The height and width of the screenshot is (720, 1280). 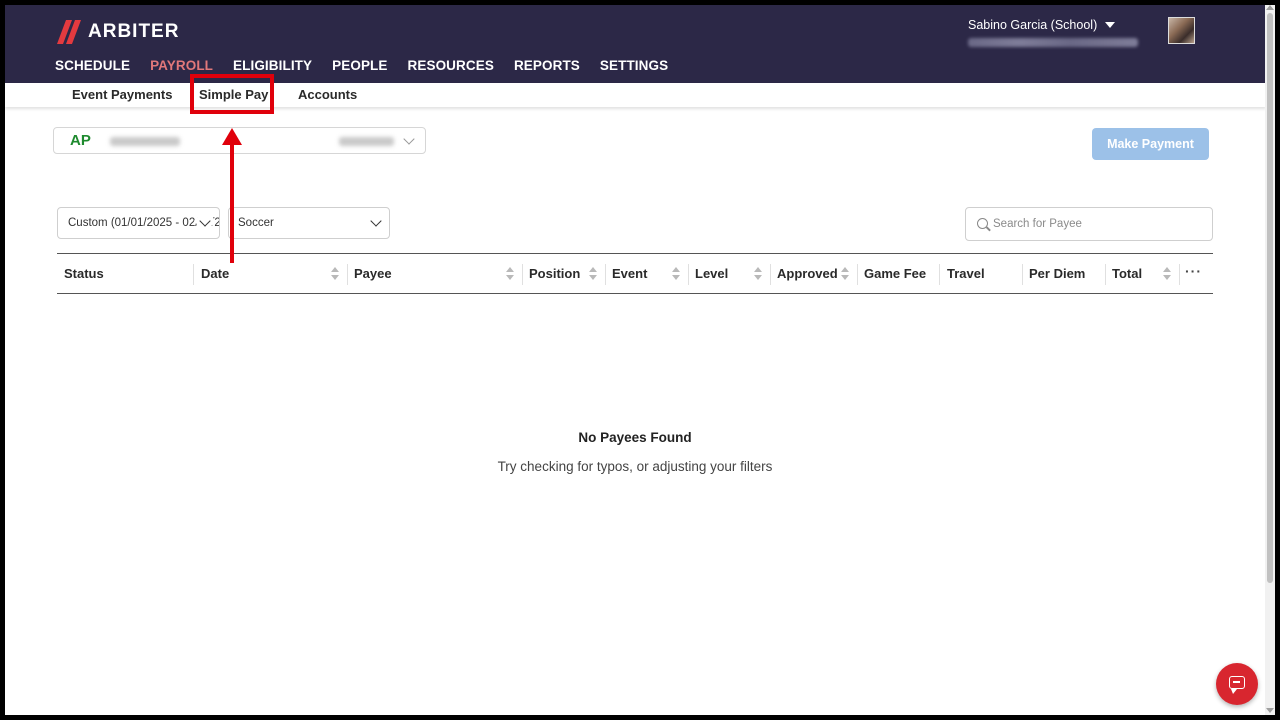 What do you see at coordinates (145, 141) in the screenshot?
I see `account-number-redacted` at bounding box center [145, 141].